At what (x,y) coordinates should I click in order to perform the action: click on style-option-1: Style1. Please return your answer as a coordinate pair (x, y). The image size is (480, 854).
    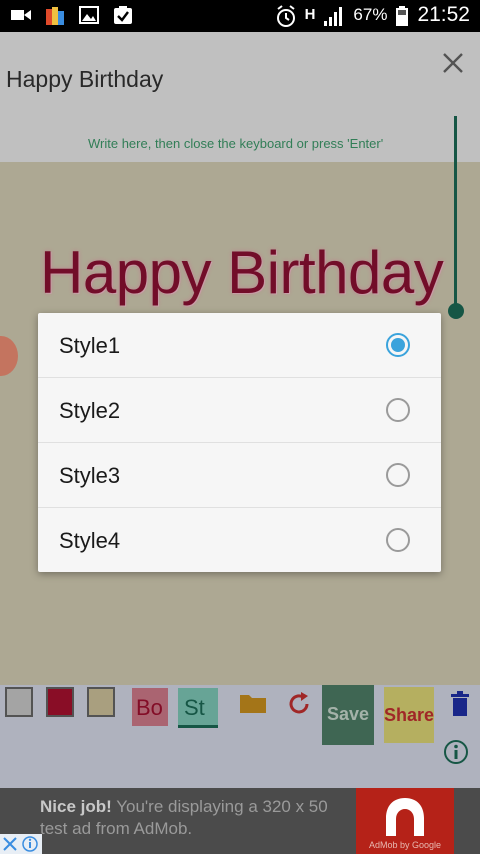
    Looking at the image, I should click on (239, 345).